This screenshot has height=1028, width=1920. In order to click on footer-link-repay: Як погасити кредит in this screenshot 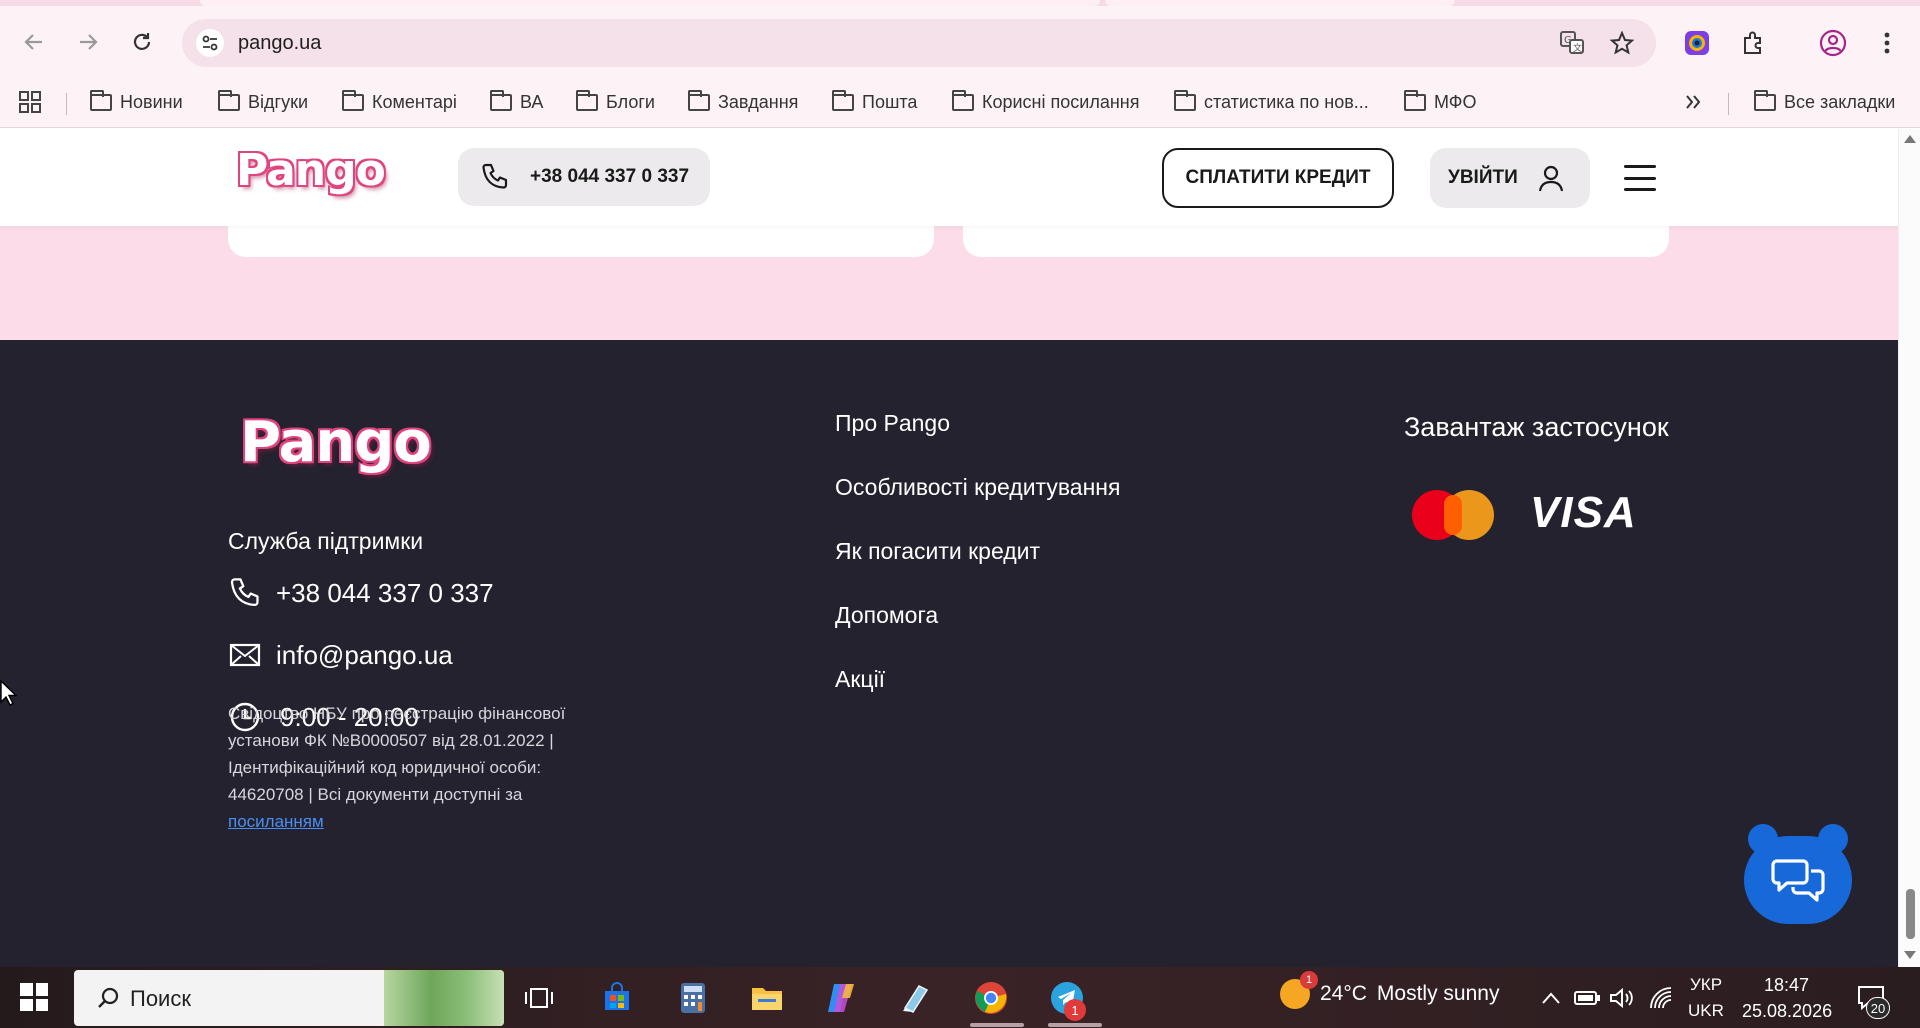, I will do `click(977, 570)`.